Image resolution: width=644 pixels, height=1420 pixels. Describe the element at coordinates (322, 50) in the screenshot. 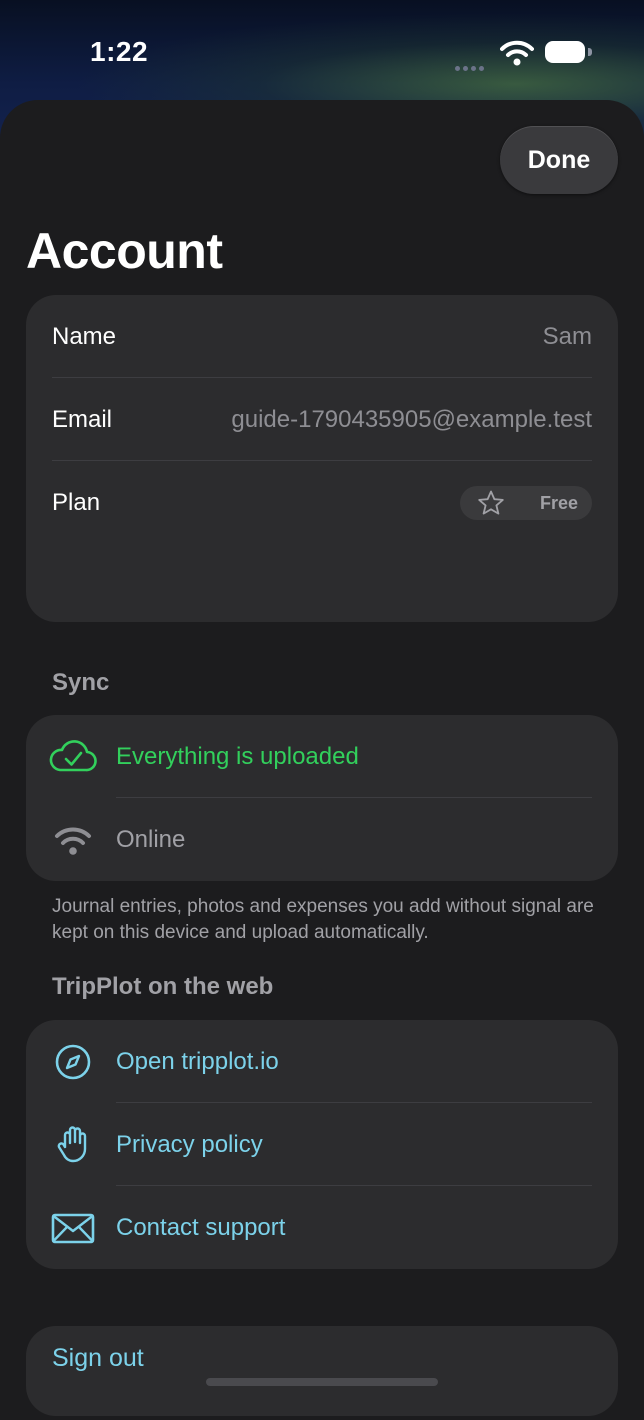

I see `status-bar: 1:22` at that location.